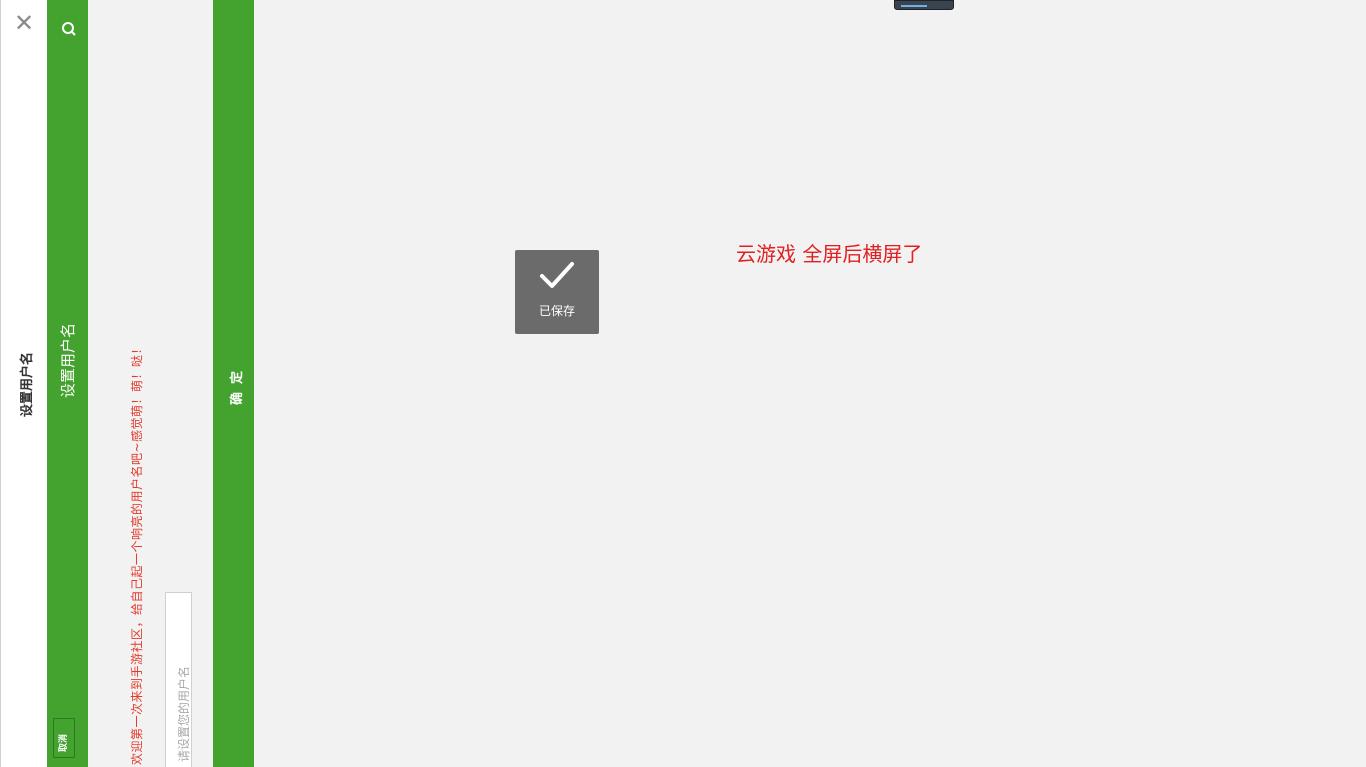  Describe the element at coordinates (829, 254) in the screenshot. I see `annotation-text: 云游戏 全屏后横屏了` at that location.